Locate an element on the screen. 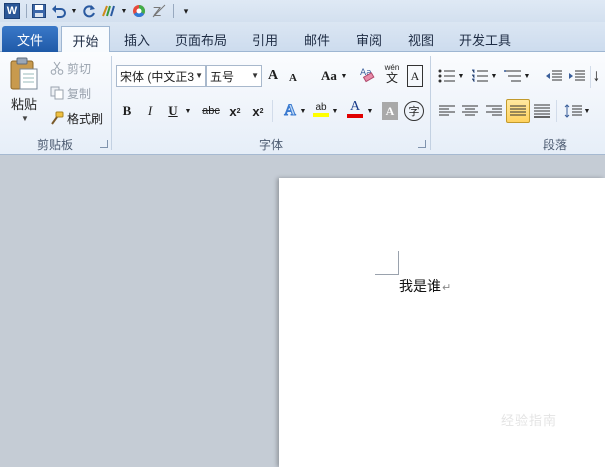  format-painter-button: 格式刷 is located at coordinates (76, 118).